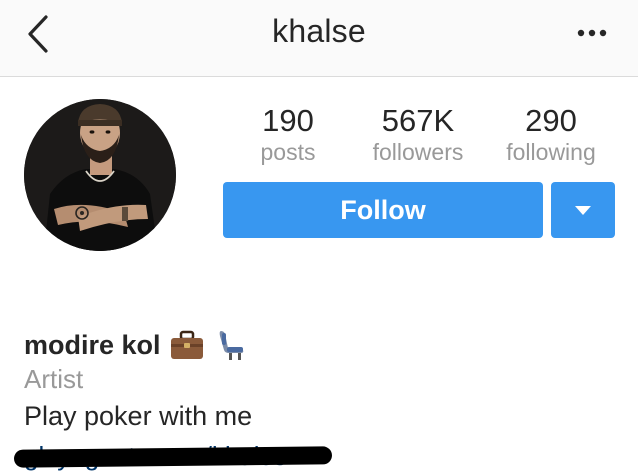 Image resolution: width=638 pixels, height=473 pixels. Describe the element at coordinates (54, 379) in the screenshot. I see `bio-category: Artist` at that location.